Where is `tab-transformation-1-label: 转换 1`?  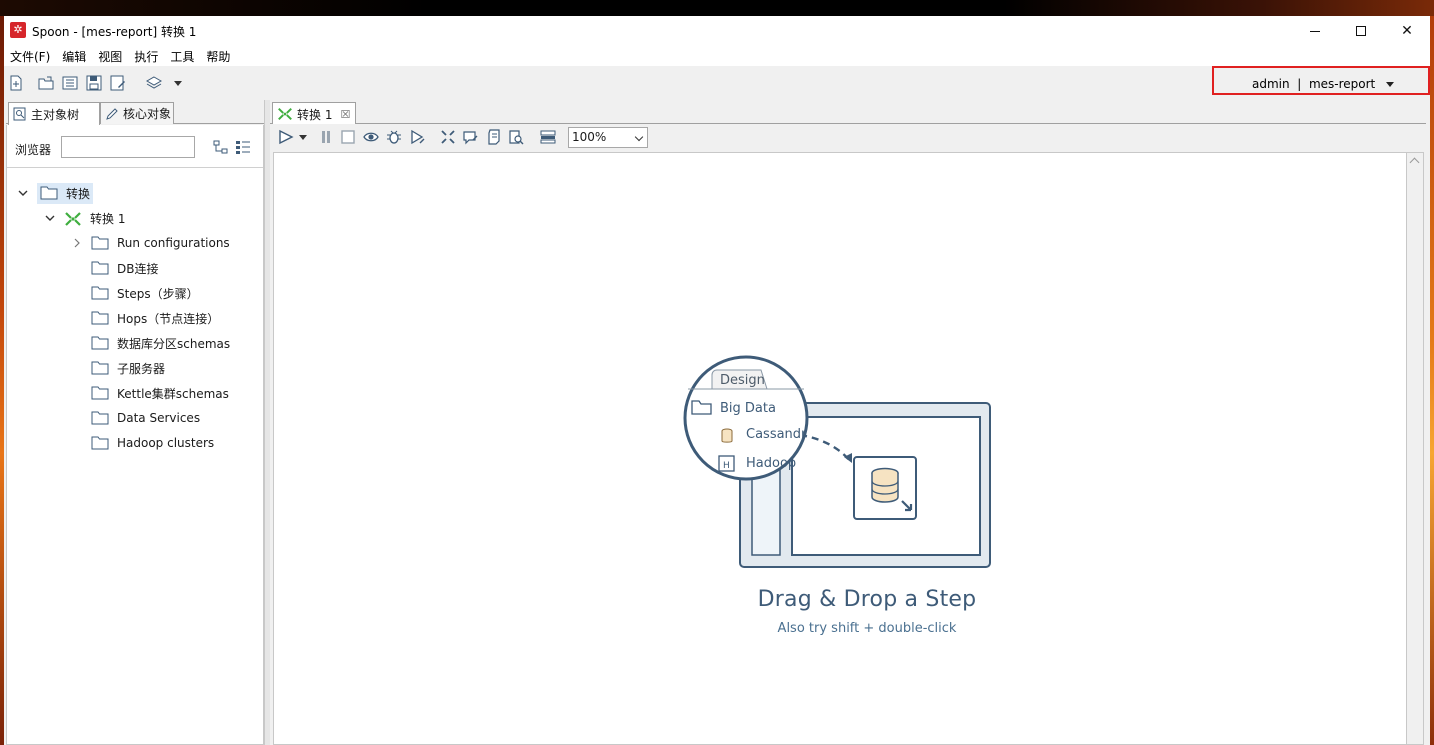 tab-transformation-1-label: 转换 1 is located at coordinates (315, 114).